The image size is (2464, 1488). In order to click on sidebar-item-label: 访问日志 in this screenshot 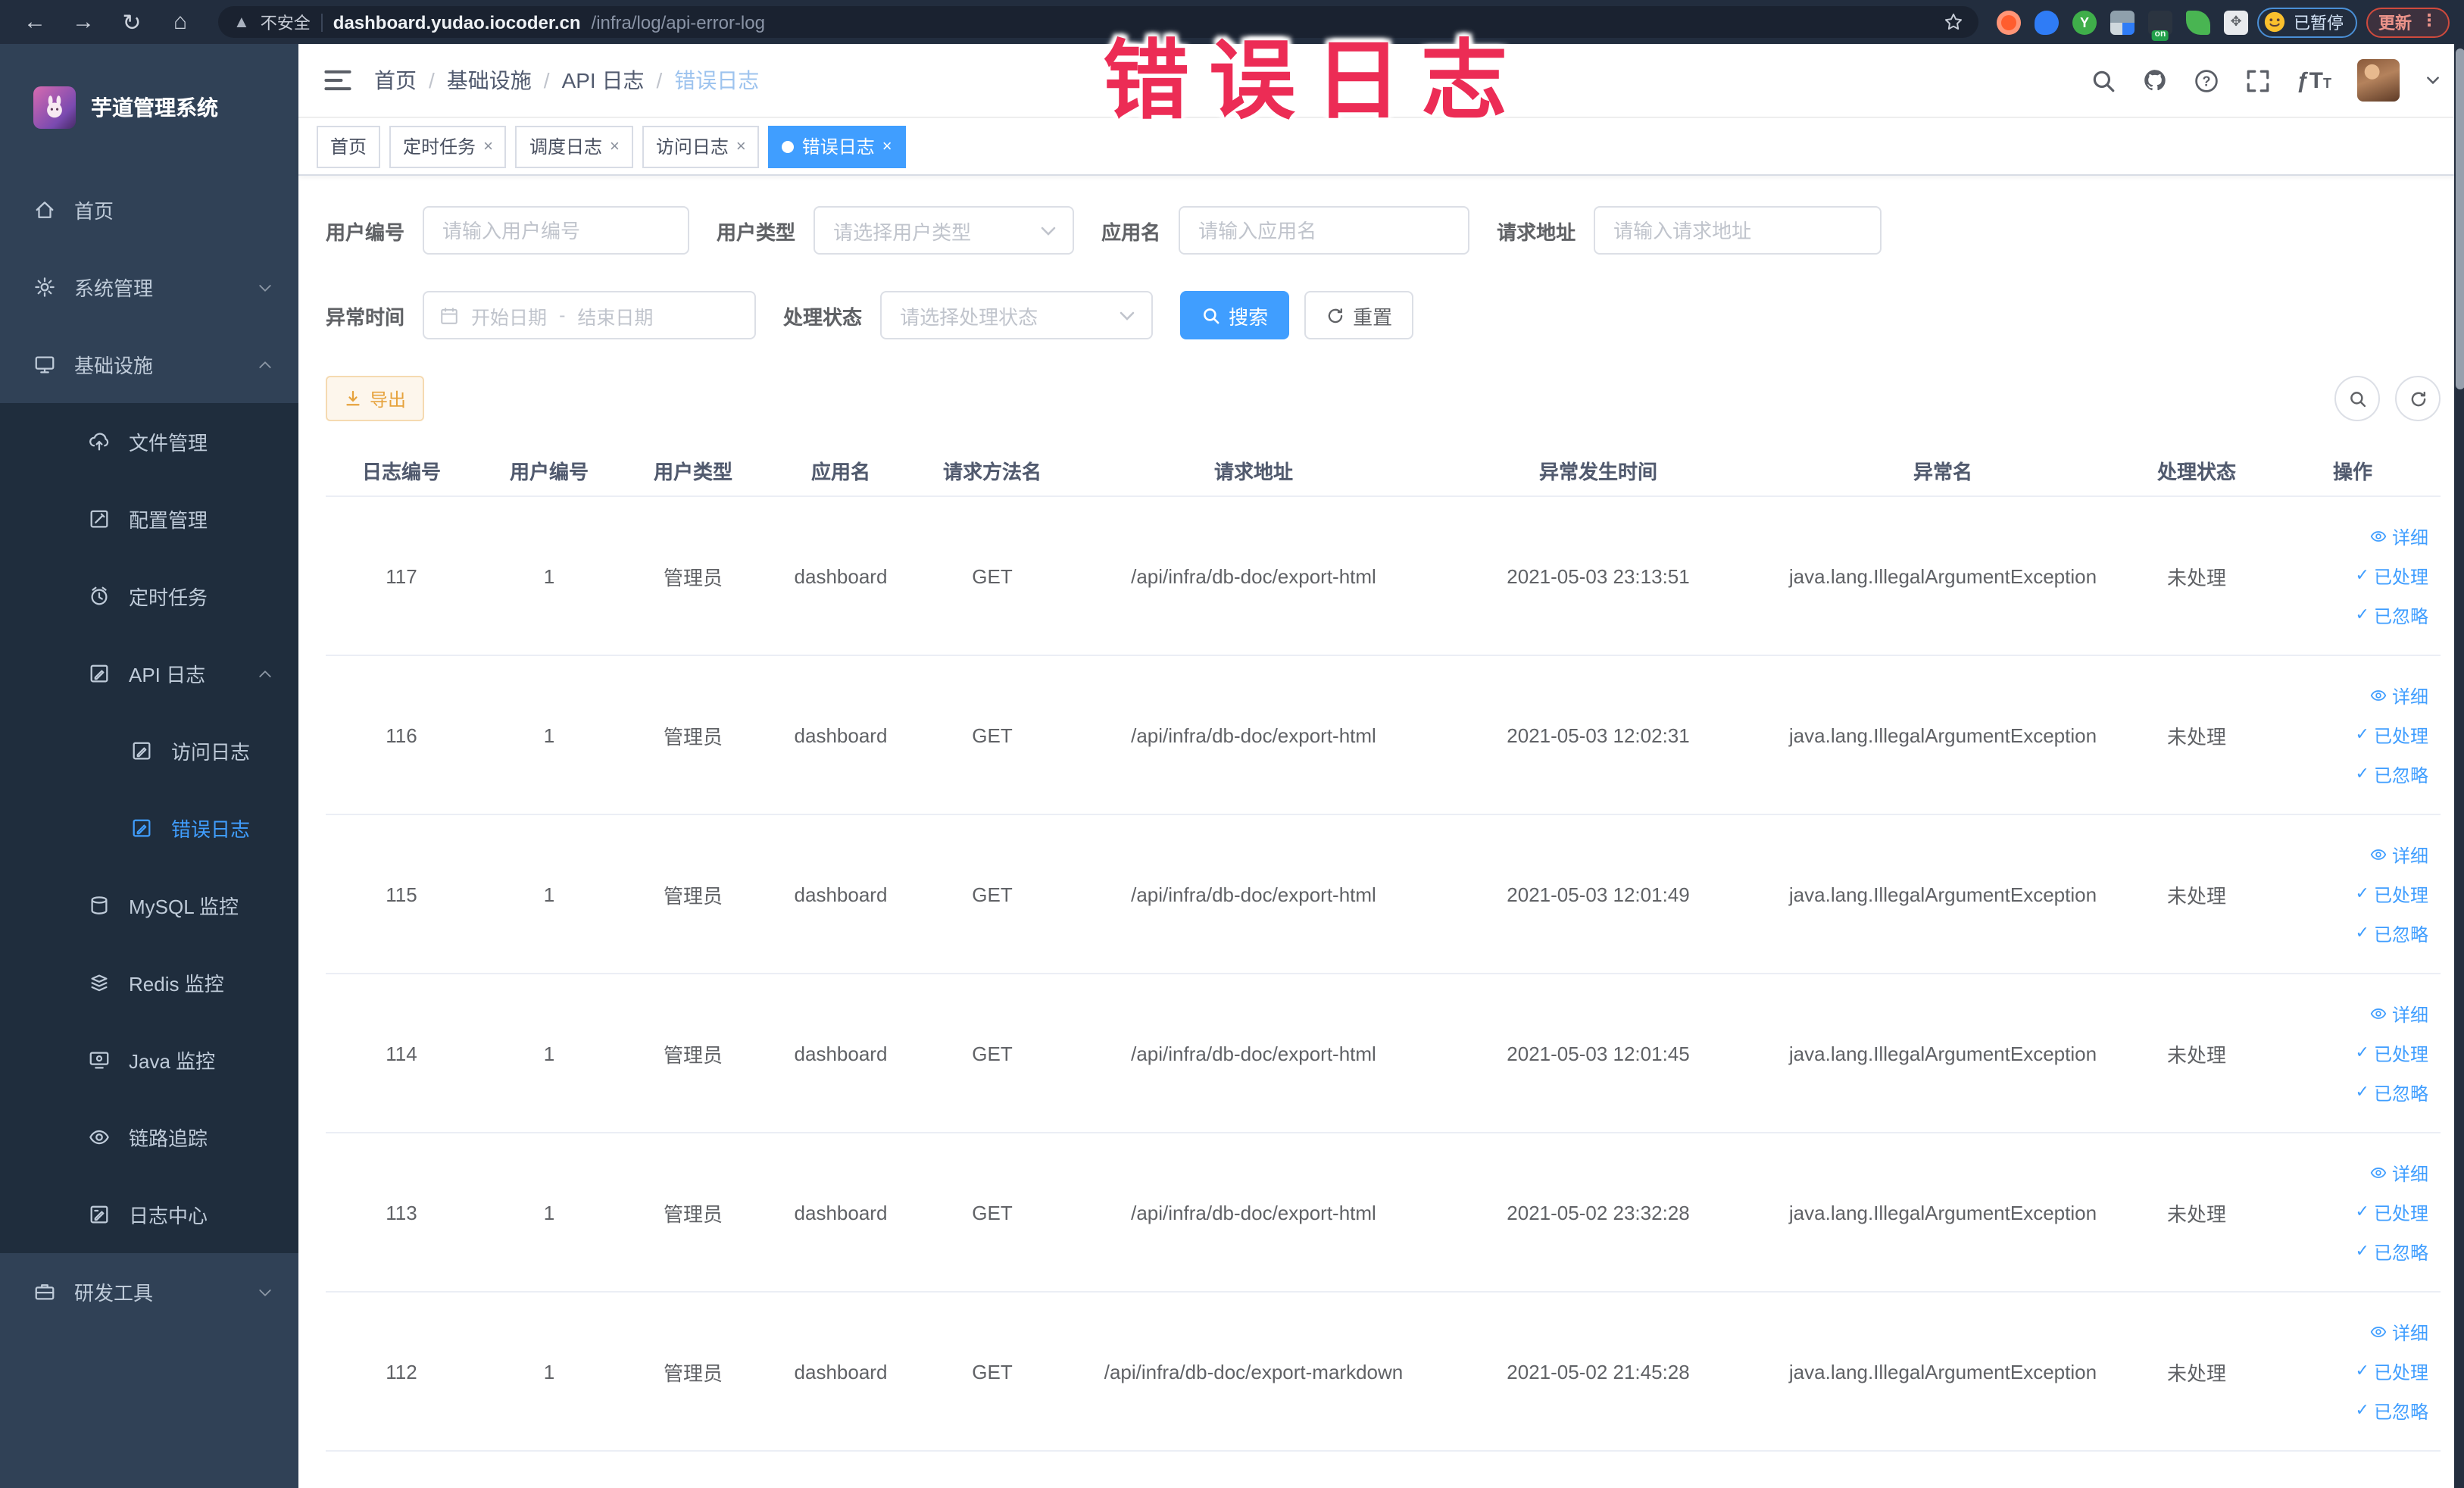, I will do `click(211, 752)`.